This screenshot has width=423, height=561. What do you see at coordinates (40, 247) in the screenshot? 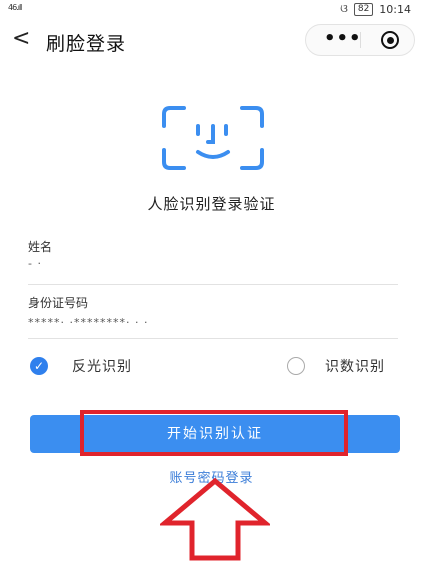
I see `name-label: 姓名` at bounding box center [40, 247].